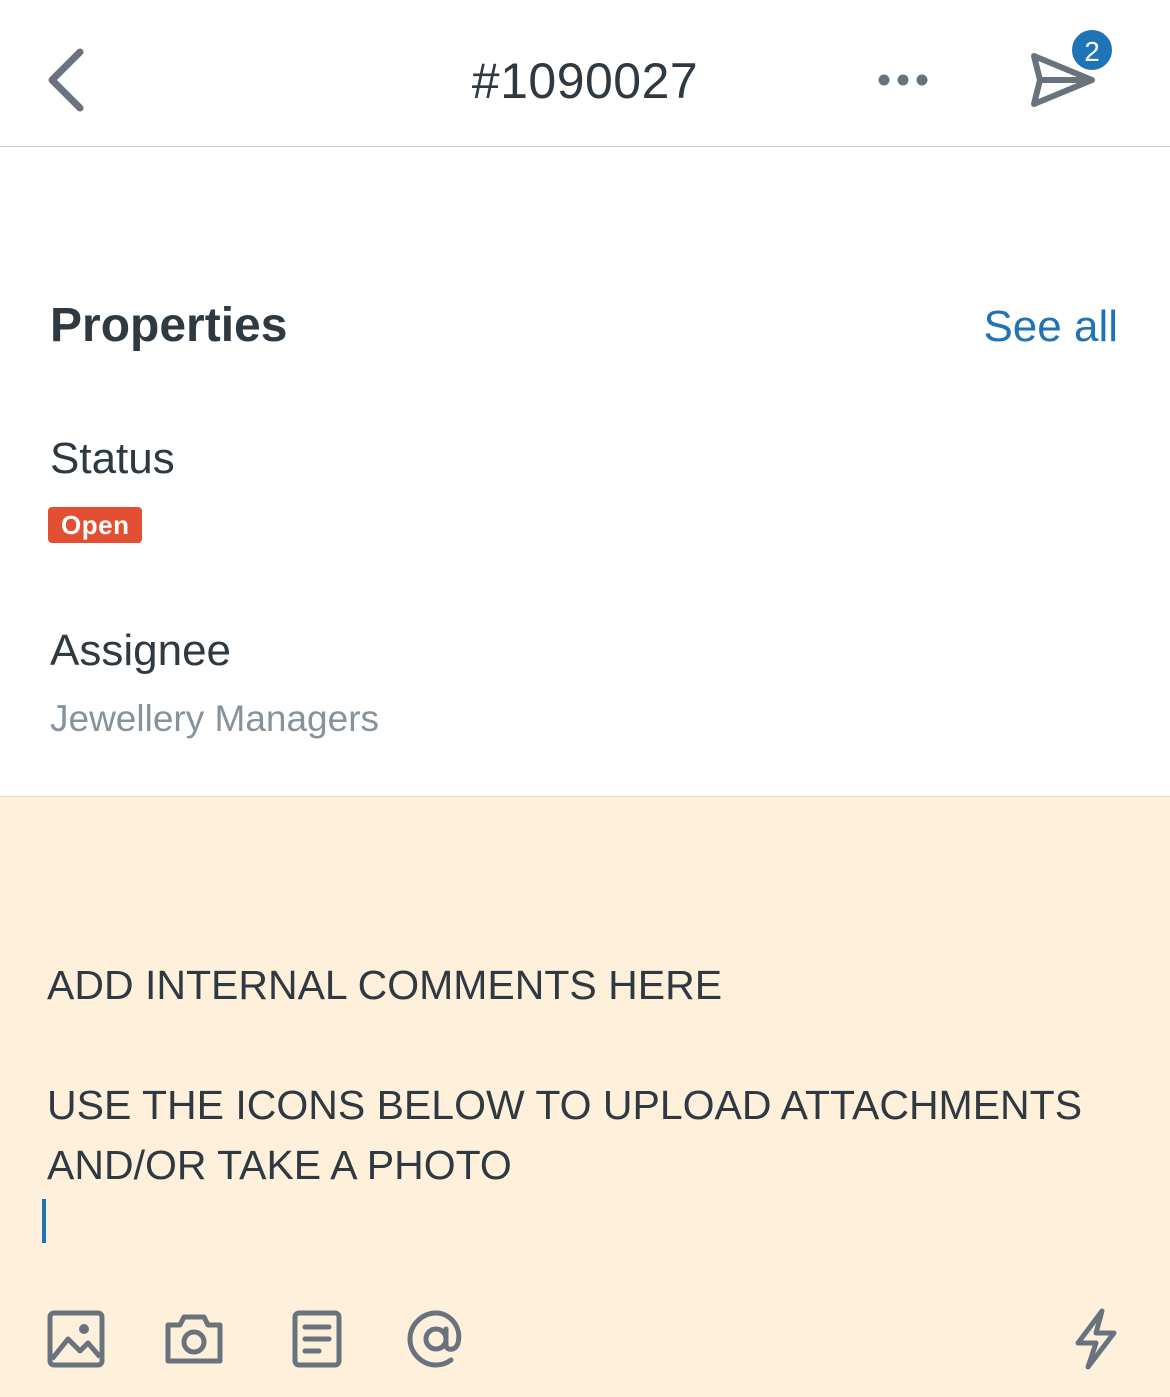  I want to click on assignee-label: Assignee, so click(141, 650).